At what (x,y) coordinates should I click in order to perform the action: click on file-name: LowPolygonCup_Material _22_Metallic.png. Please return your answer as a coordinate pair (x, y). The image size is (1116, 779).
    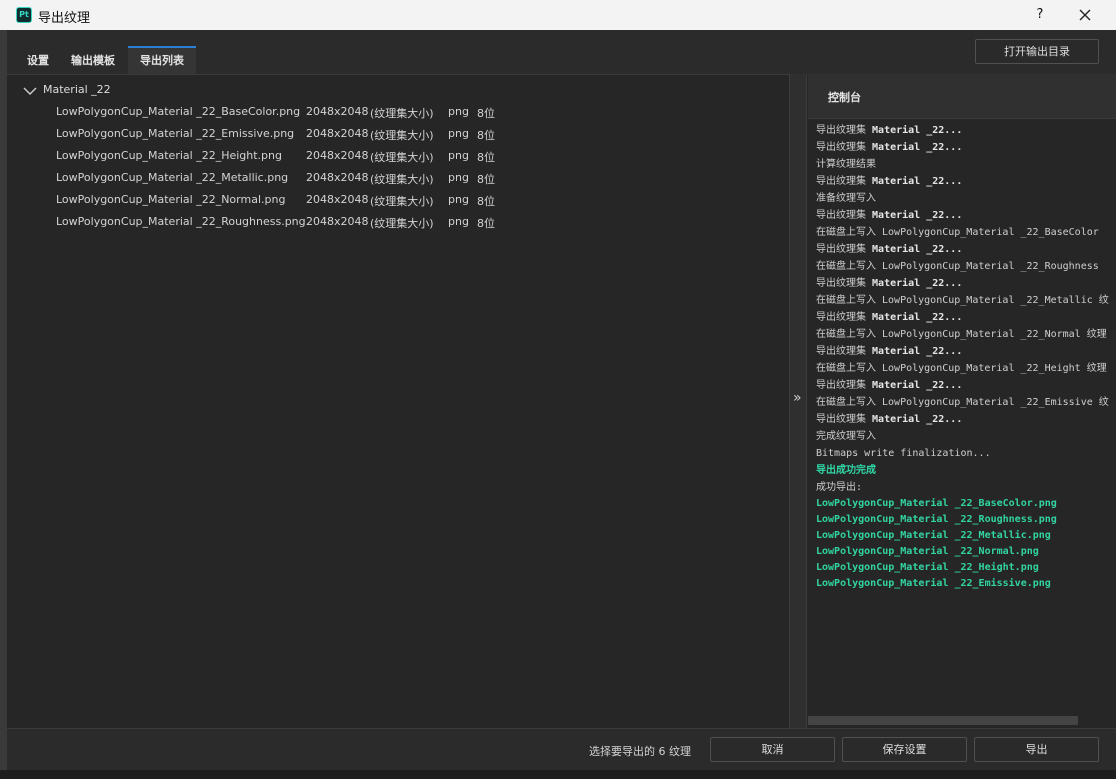
    Looking at the image, I should click on (172, 177).